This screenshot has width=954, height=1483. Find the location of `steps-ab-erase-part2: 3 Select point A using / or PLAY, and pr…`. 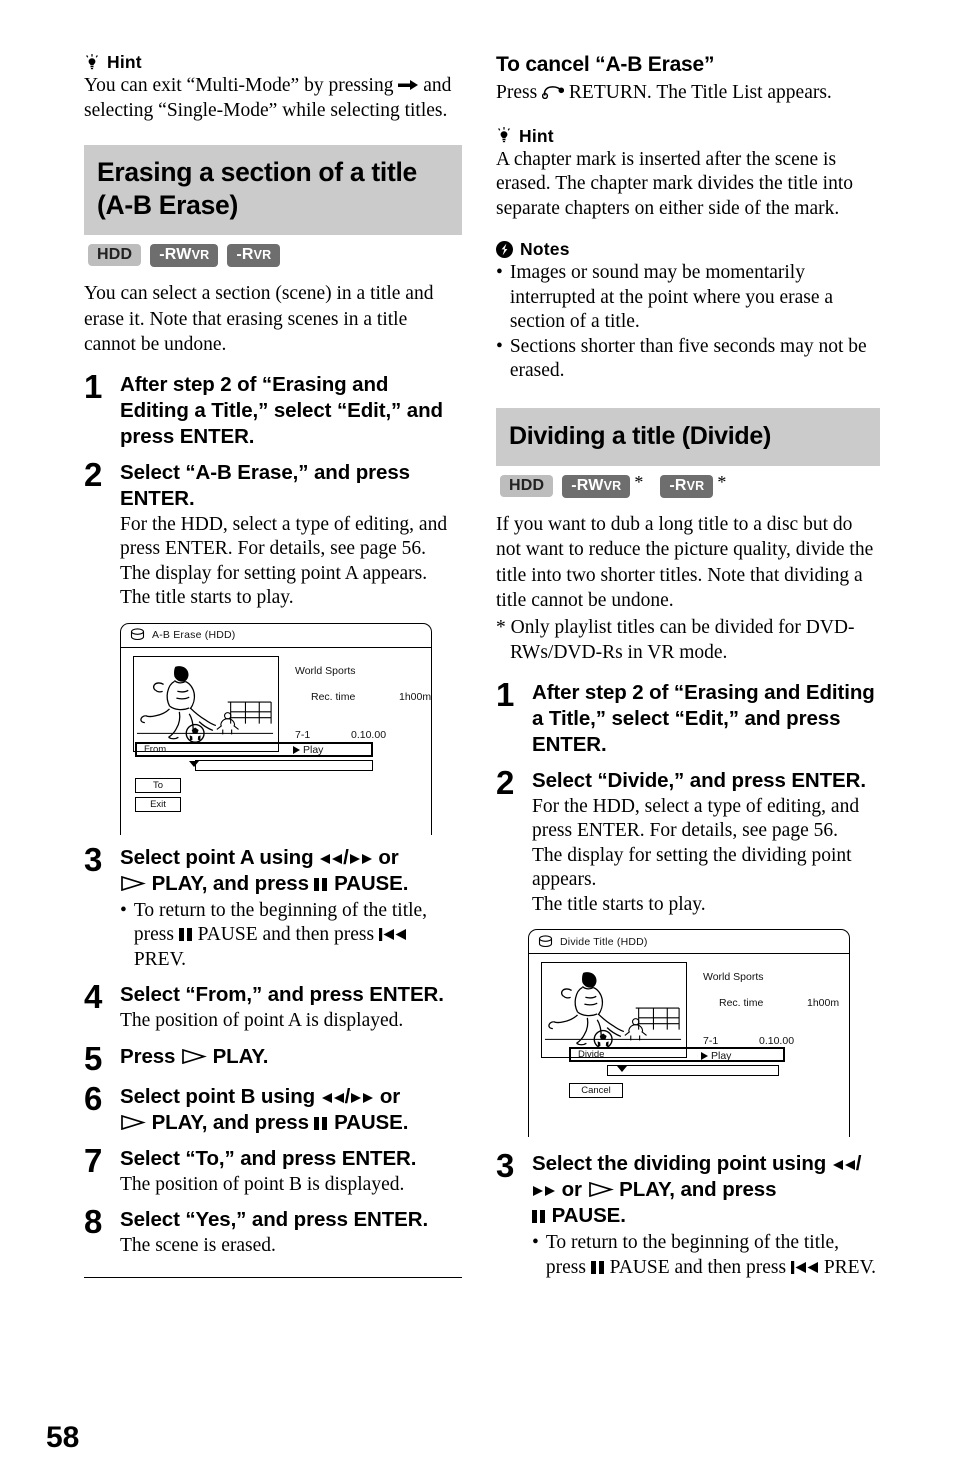

steps-ab-erase-part2: 3 Select point A using / or PLAY, and pr… is located at coordinates (273, 1049).